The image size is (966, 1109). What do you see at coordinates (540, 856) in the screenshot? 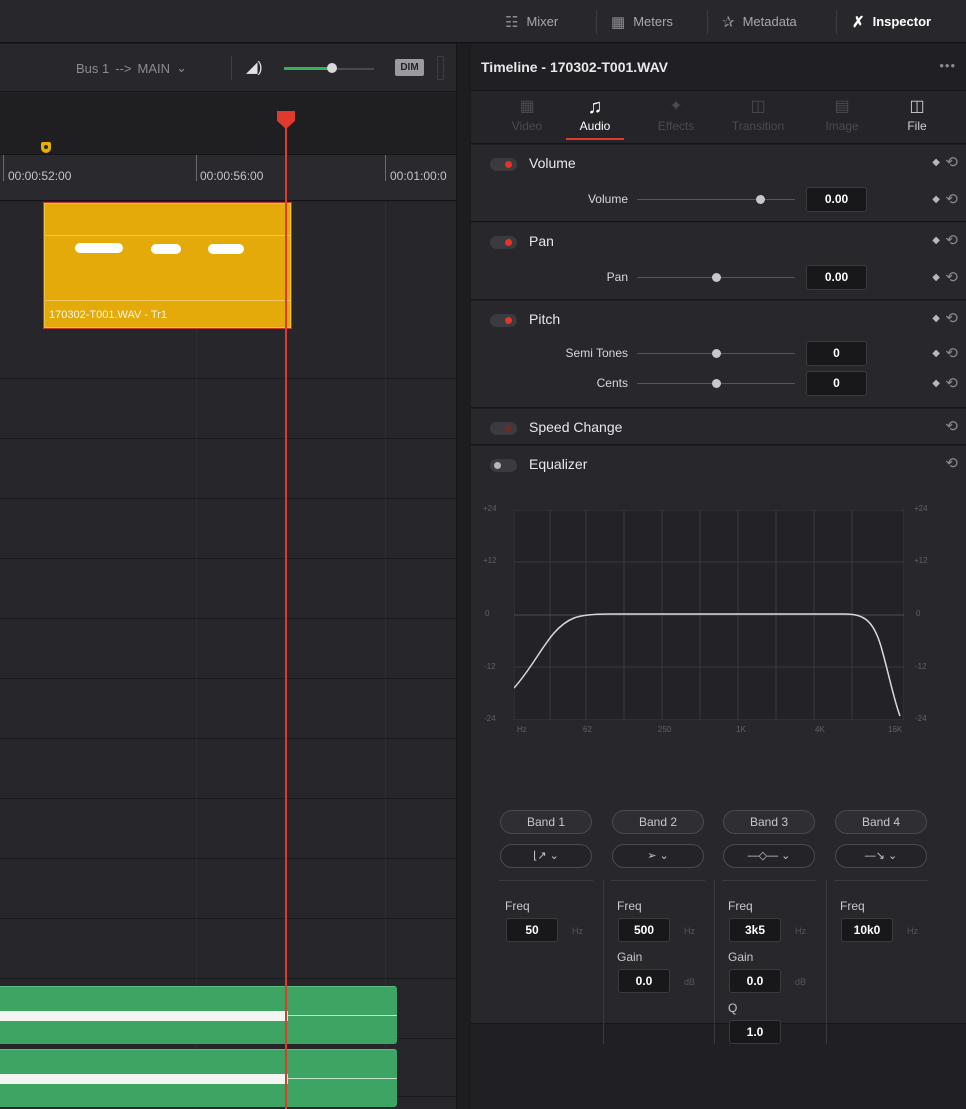
I see `low-cut-icon: ⌊↗` at bounding box center [540, 856].